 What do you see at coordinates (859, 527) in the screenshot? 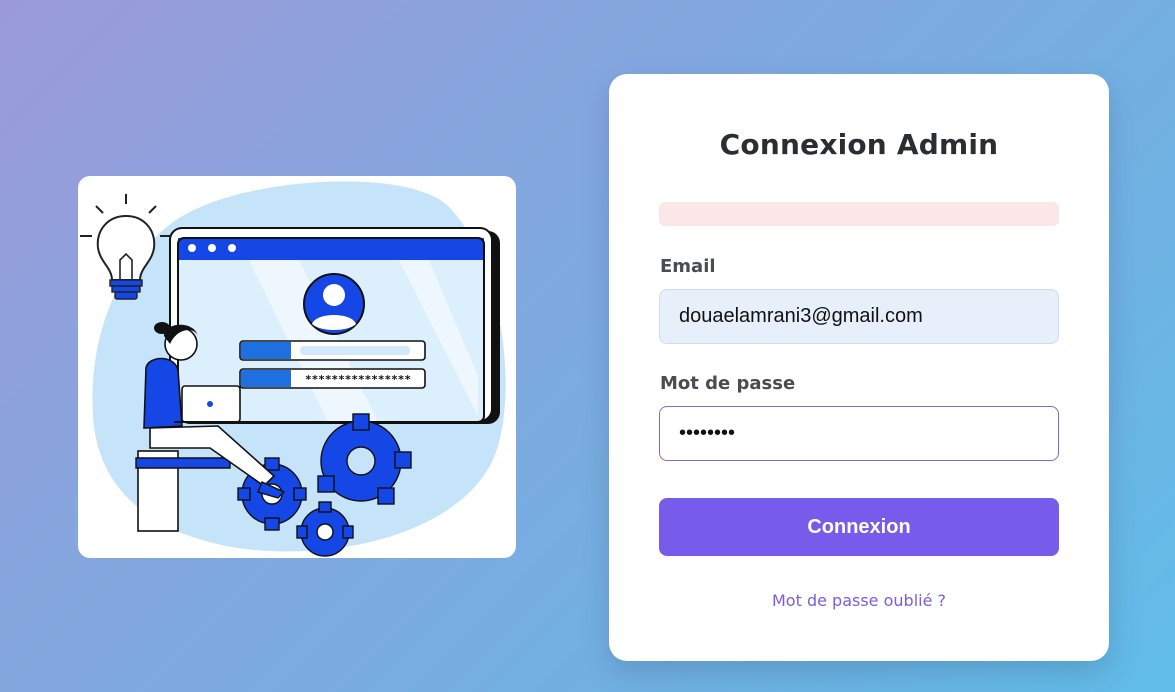
I see `login-button: Connexion` at bounding box center [859, 527].